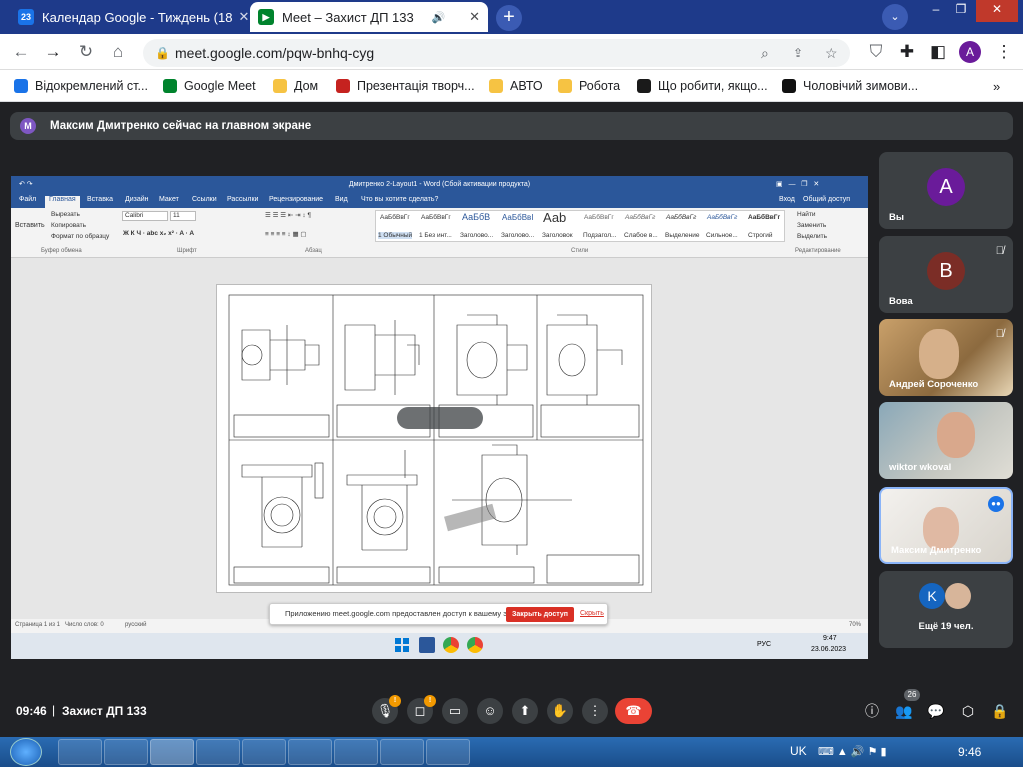 Image resolution: width=1023 pixels, height=767 pixels. I want to click on more-bookmarks-icon: », so click(996, 86).